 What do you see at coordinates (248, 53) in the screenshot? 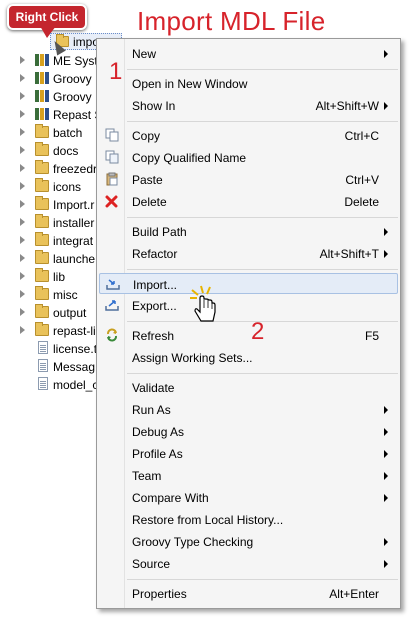
I see `menu-item-new: New` at bounding box center [248, 53].